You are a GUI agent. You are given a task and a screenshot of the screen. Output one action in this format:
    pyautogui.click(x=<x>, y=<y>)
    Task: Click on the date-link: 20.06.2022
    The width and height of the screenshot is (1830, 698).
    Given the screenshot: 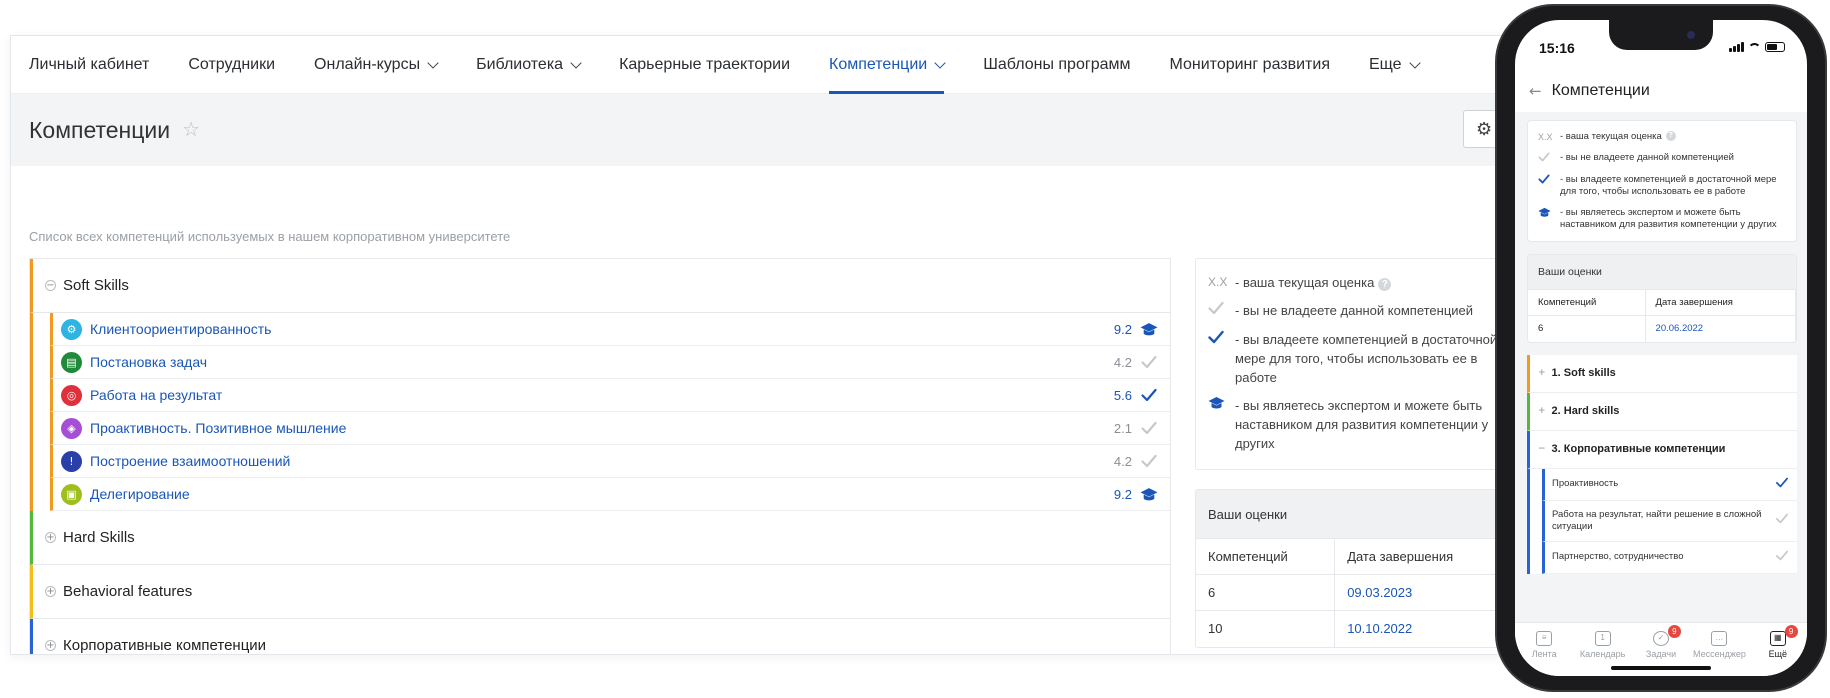 What is the action you would take?
    pyautogui.click(x=1720, y=328)
    